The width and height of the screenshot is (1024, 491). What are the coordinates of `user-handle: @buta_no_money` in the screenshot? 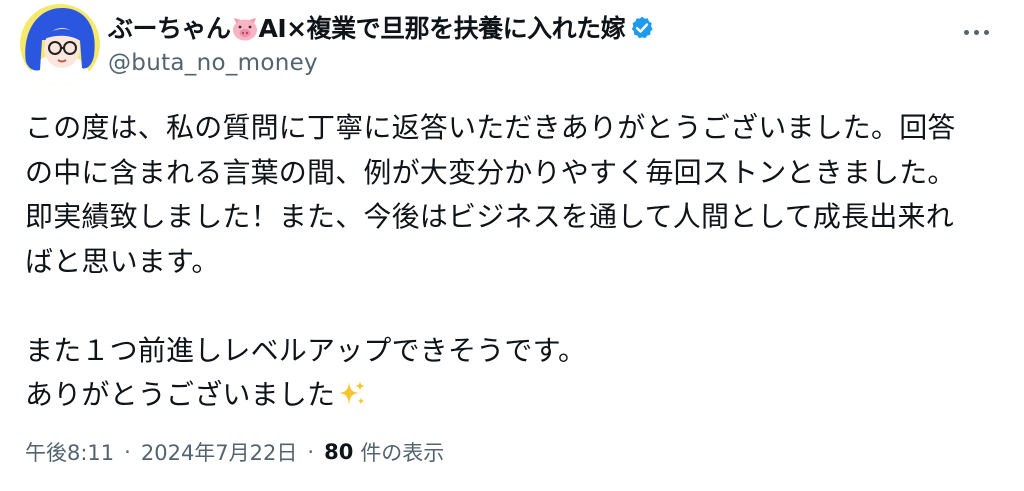 It's located at (381, 63).